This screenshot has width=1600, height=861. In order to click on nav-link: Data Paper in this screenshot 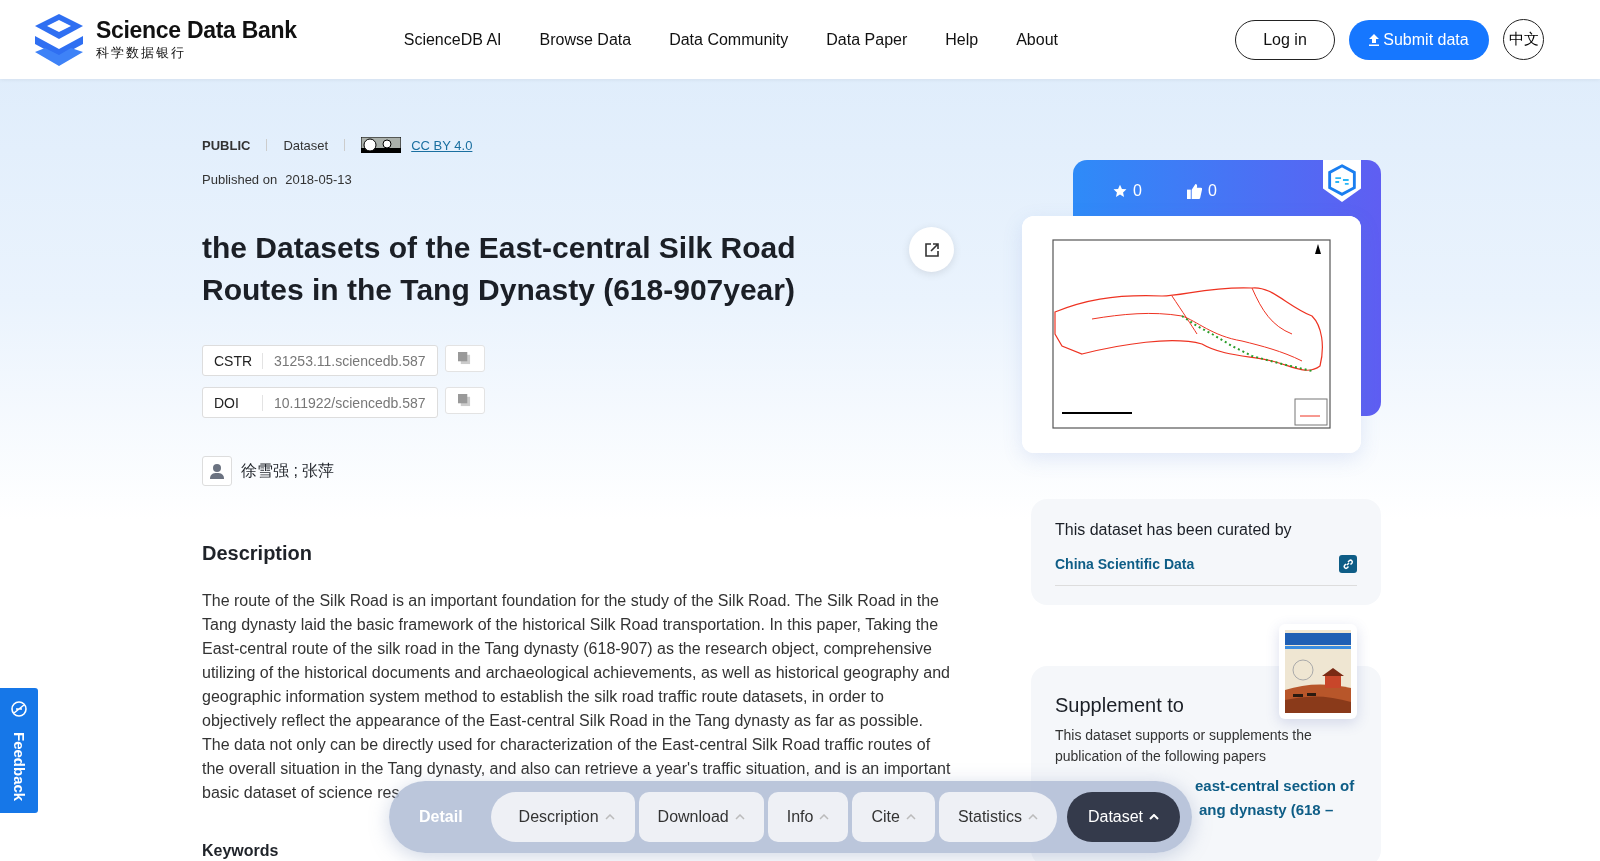, I will do `click(867, 39)`.